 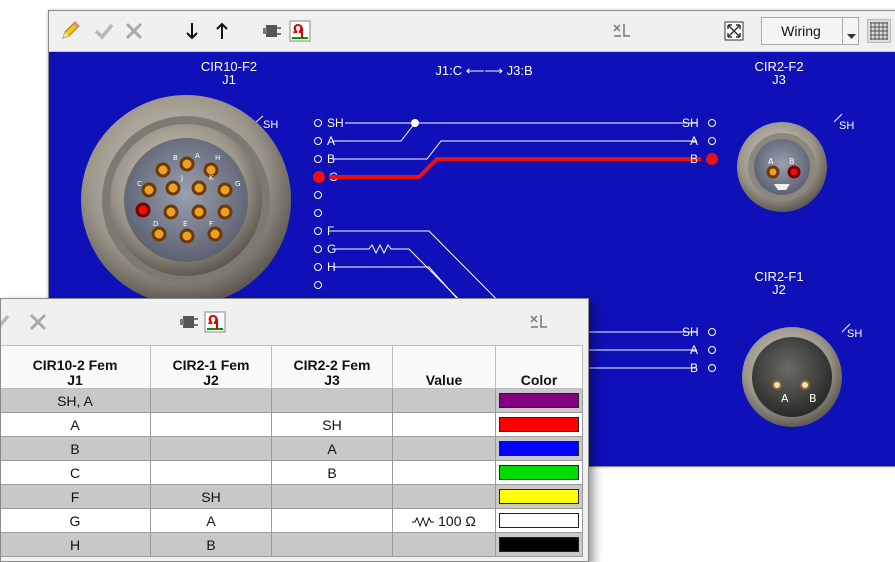 I want to click on table-row: BA, so click(x=292, y=448).